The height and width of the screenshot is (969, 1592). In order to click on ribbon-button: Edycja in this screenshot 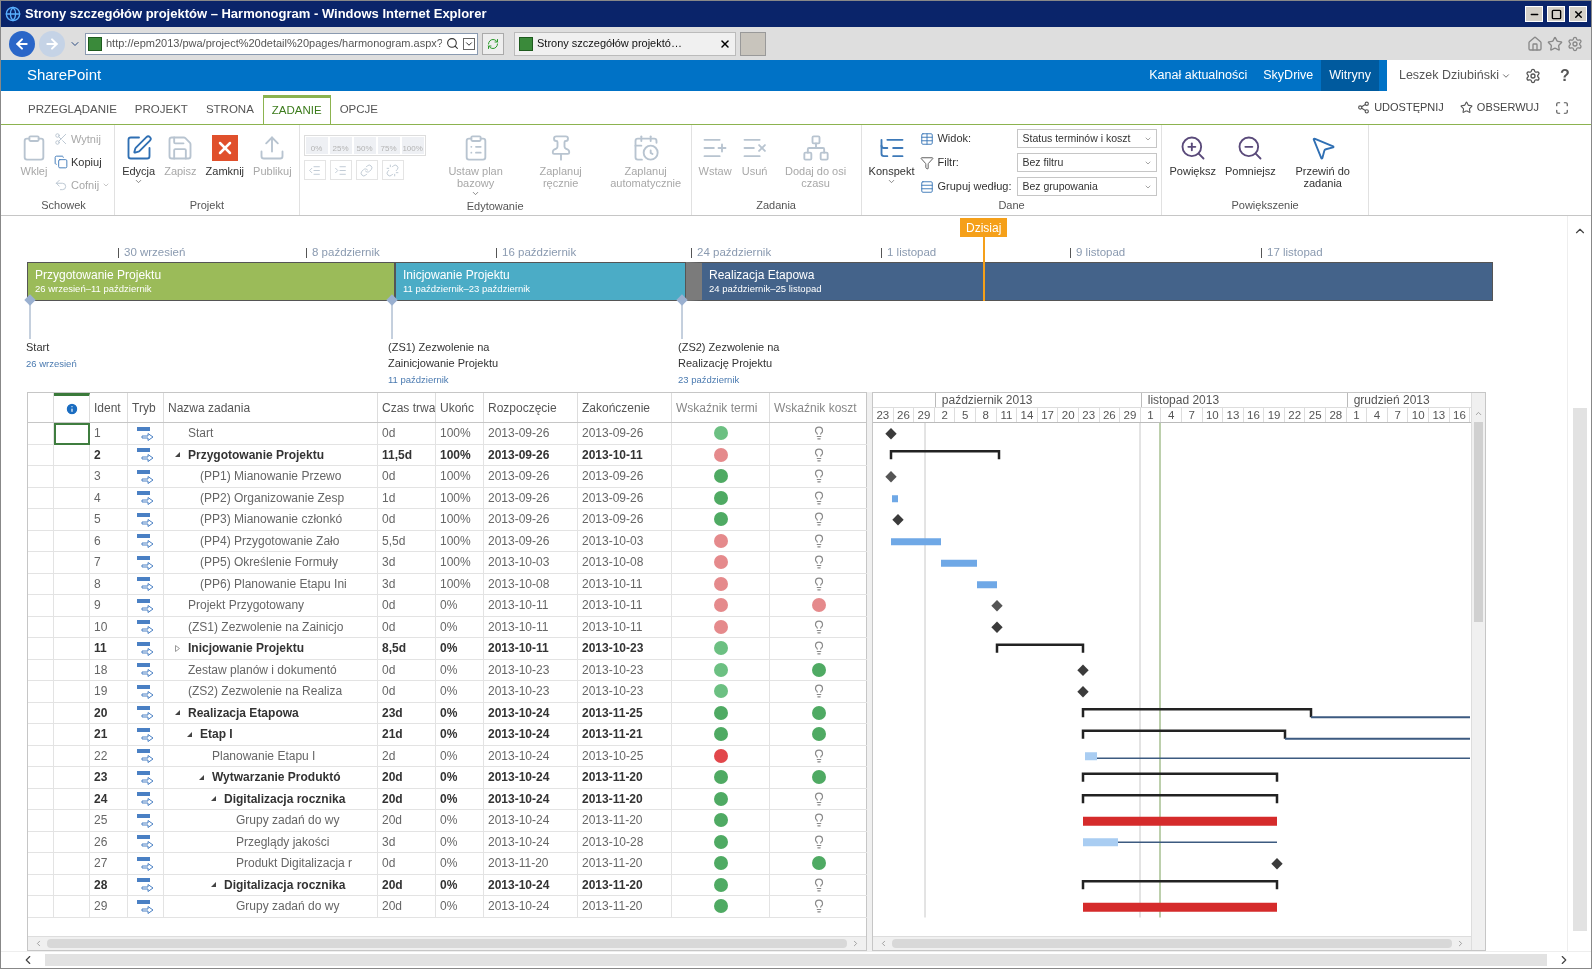, I will do `click(139, 157)`.